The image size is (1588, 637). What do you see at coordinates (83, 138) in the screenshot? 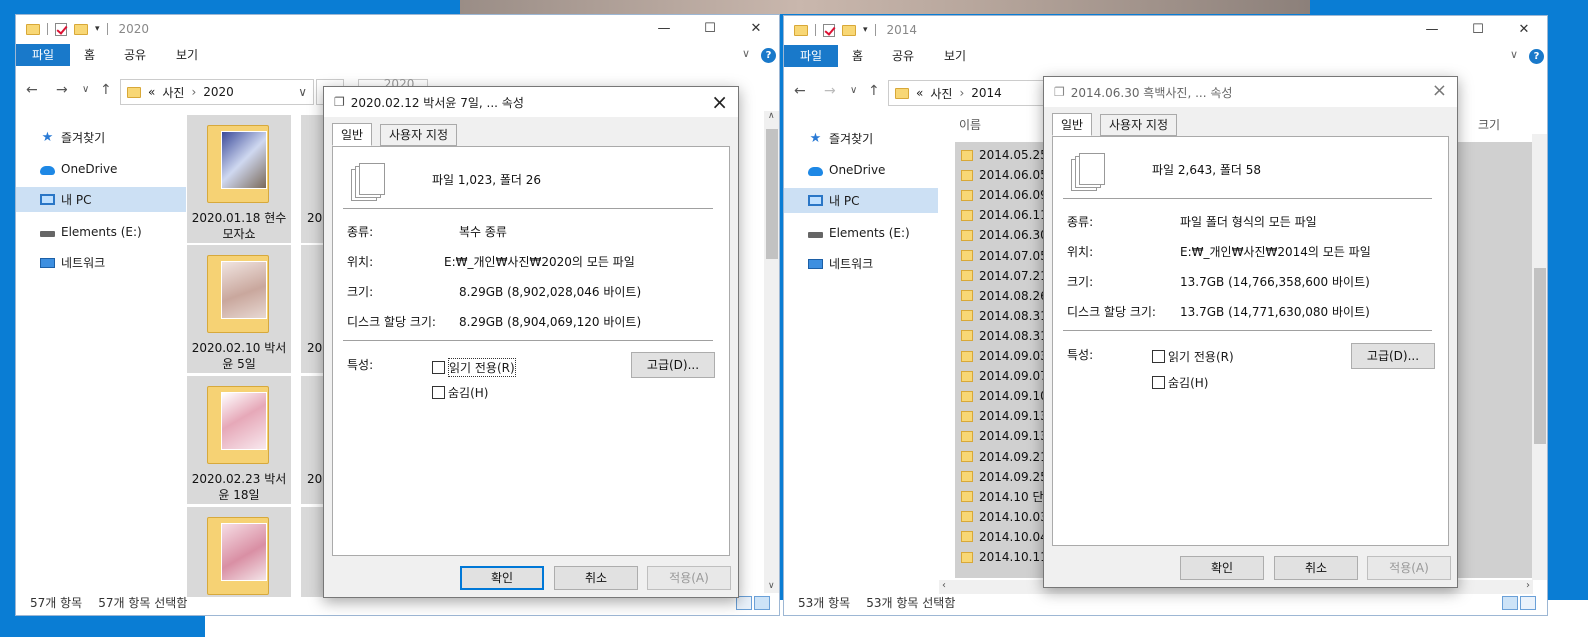
I see `nav-label: 즐겨찾기` at bounding box center [83, 138].